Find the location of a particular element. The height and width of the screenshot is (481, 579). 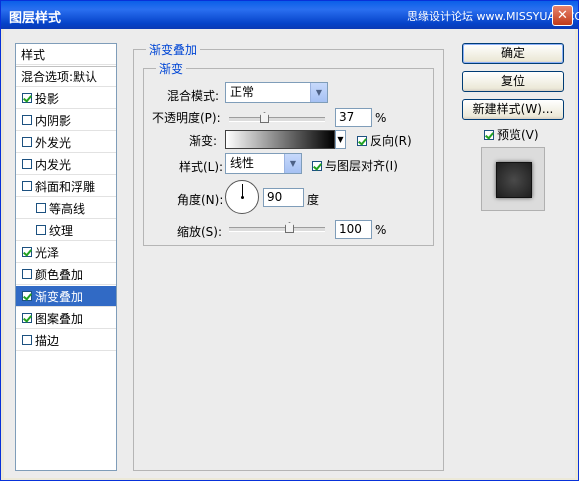

close-button: ✕ is located at coordinates (562, 15).